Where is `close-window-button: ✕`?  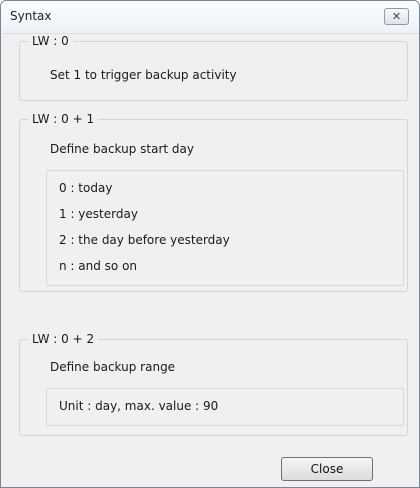
close-window-button: ✕ is located at coordinates (396, 16).